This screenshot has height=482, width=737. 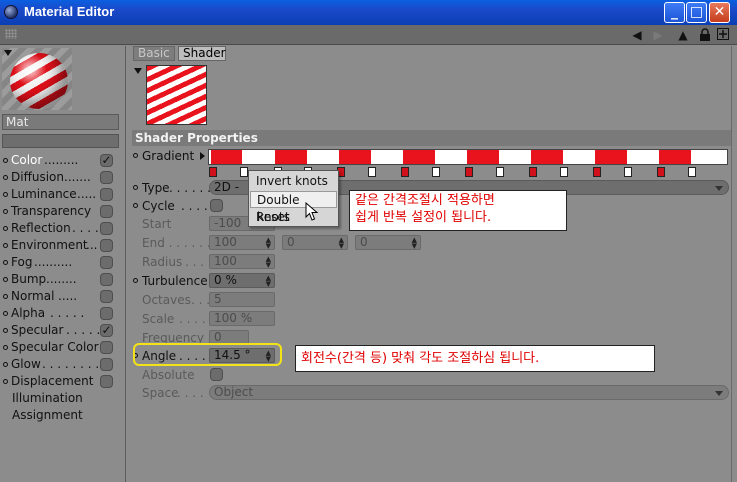 What do you see at coordinates (106, 296) in the screenshot?
I see `channel-checkbox-normal` at bounding box center [106, 296].